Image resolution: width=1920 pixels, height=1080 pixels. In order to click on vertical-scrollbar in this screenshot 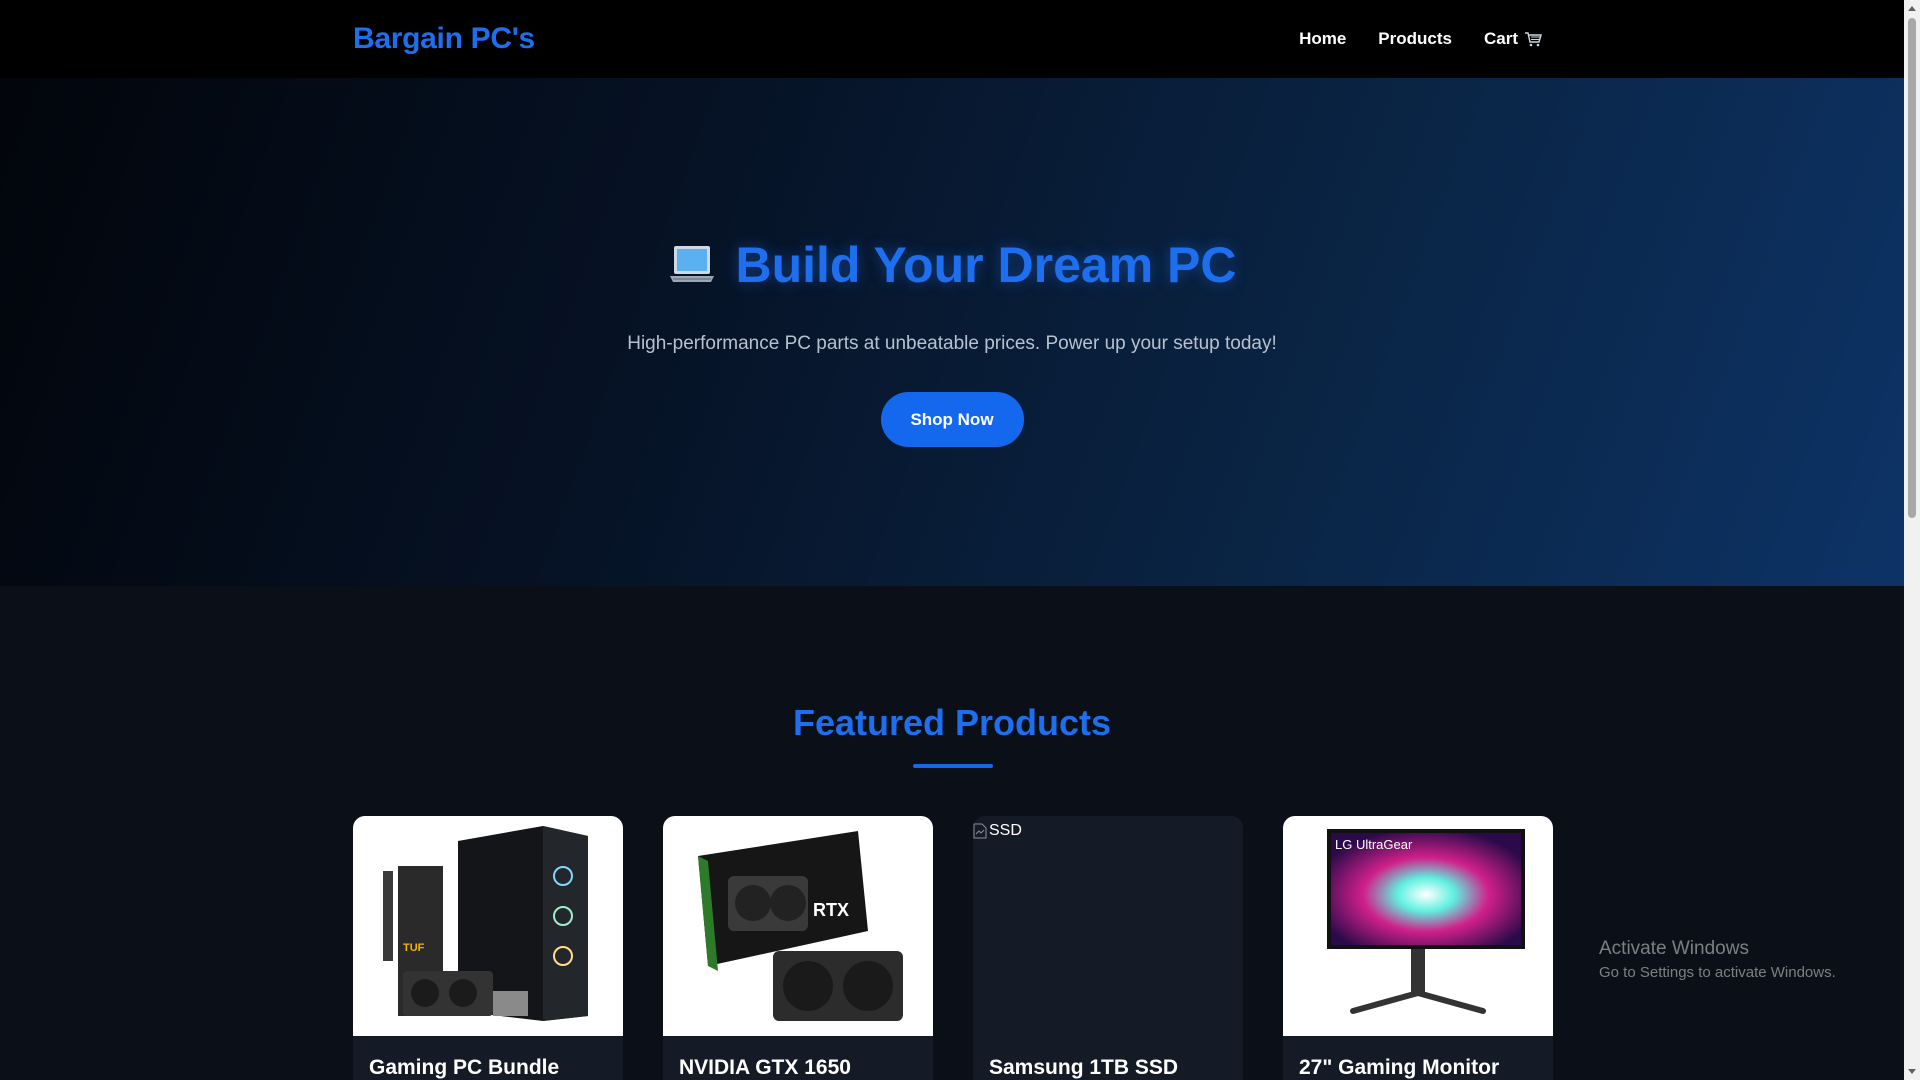, I will do `click(1912, 540)`.